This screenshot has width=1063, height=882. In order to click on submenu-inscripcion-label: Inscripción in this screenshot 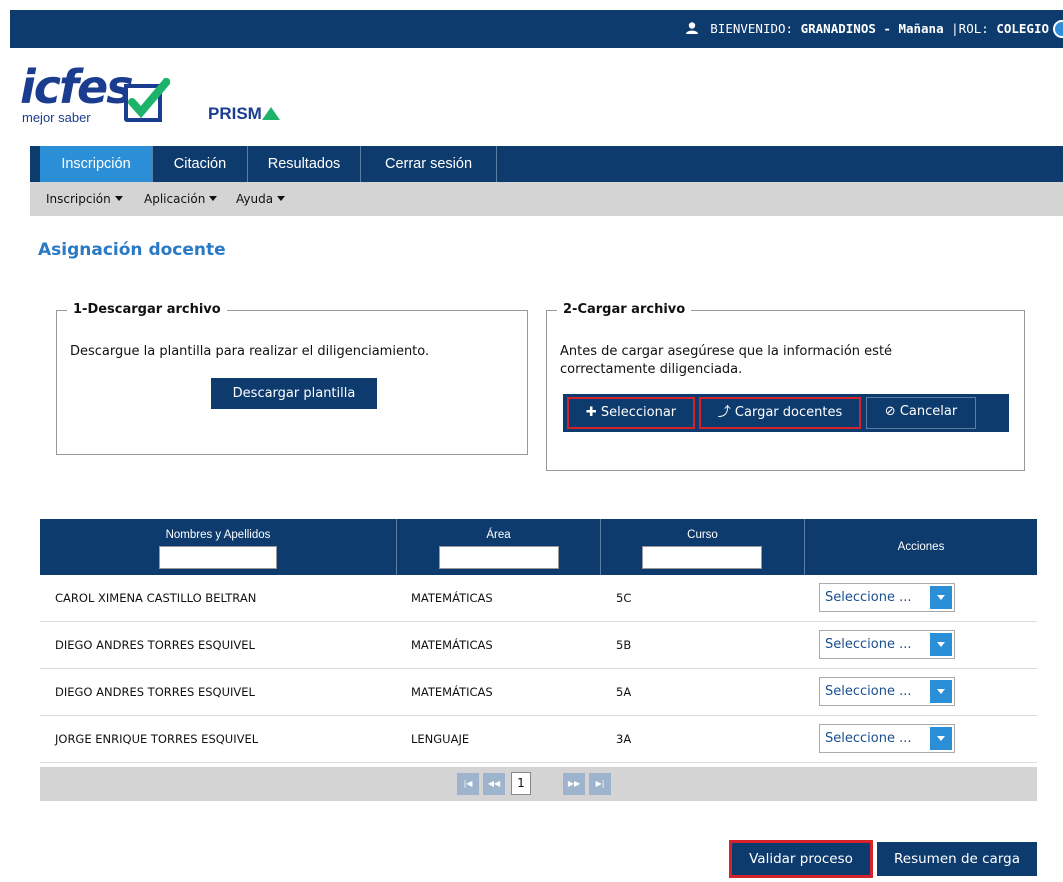, I will do `click(78, 199)`.